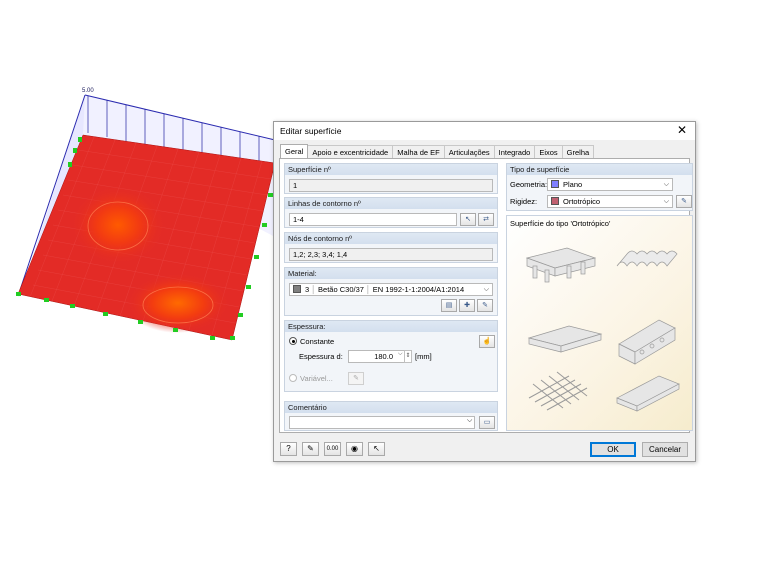  I want to click on comment-input, so click(382, 422).